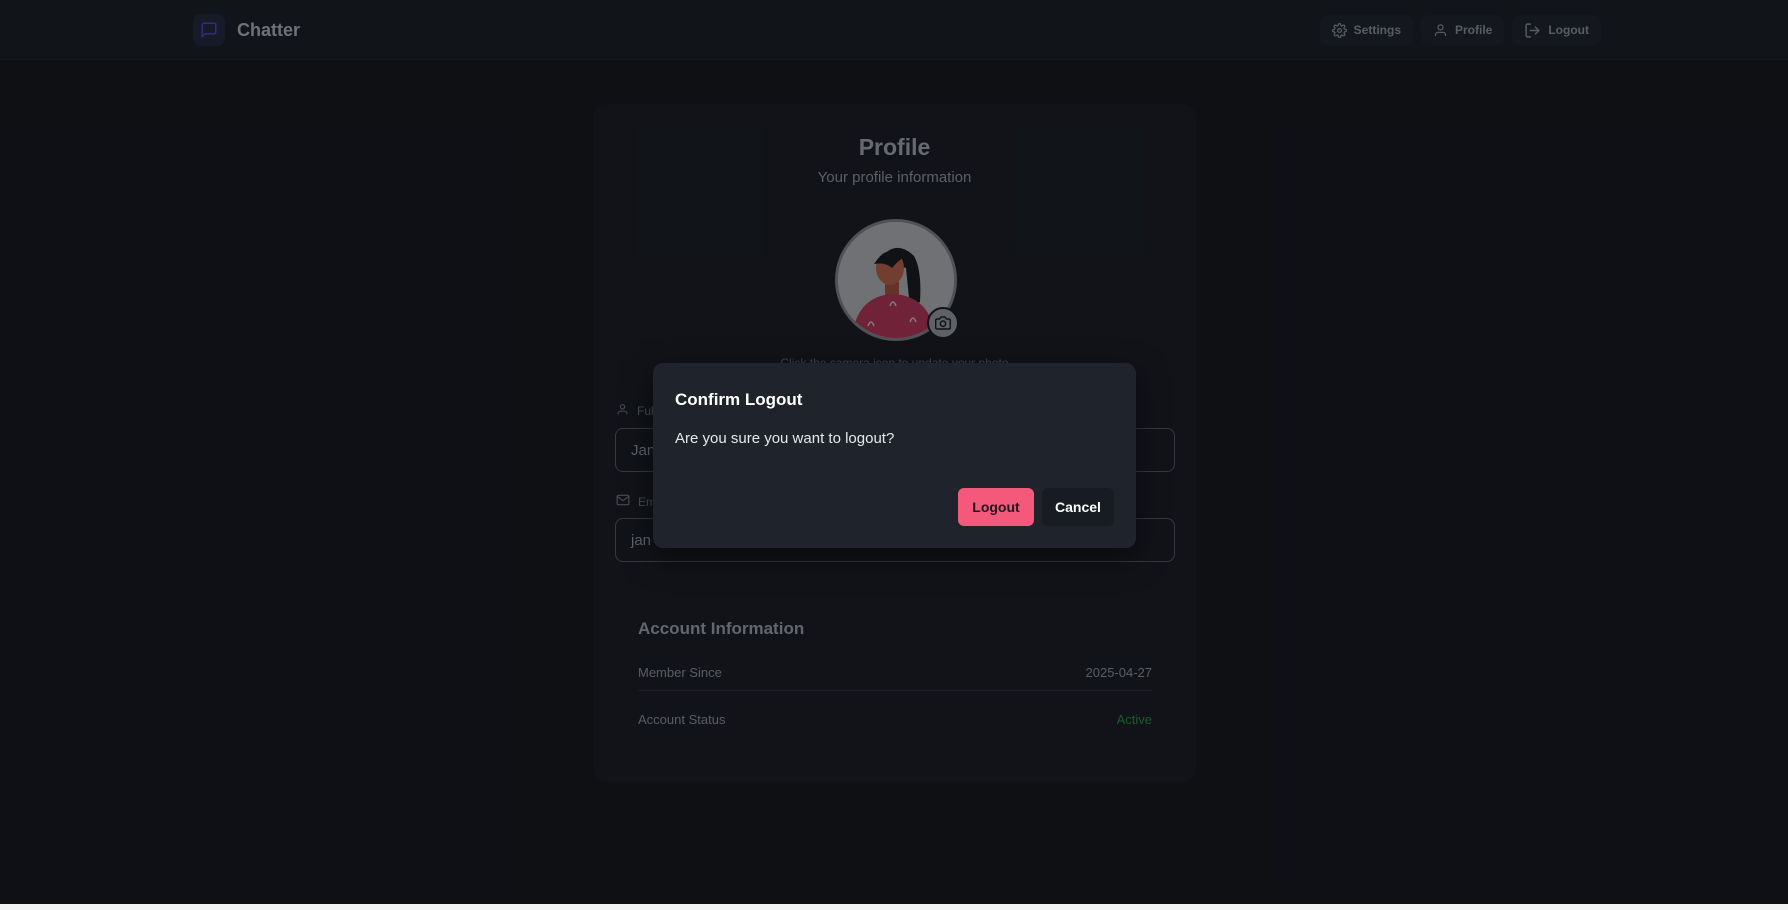 The image size is (1788, 910). What do you see at coordinates (739, 399) in the screenshot?
I see `dialog-title: Confirm Logout` at bounding box center [739, 399].